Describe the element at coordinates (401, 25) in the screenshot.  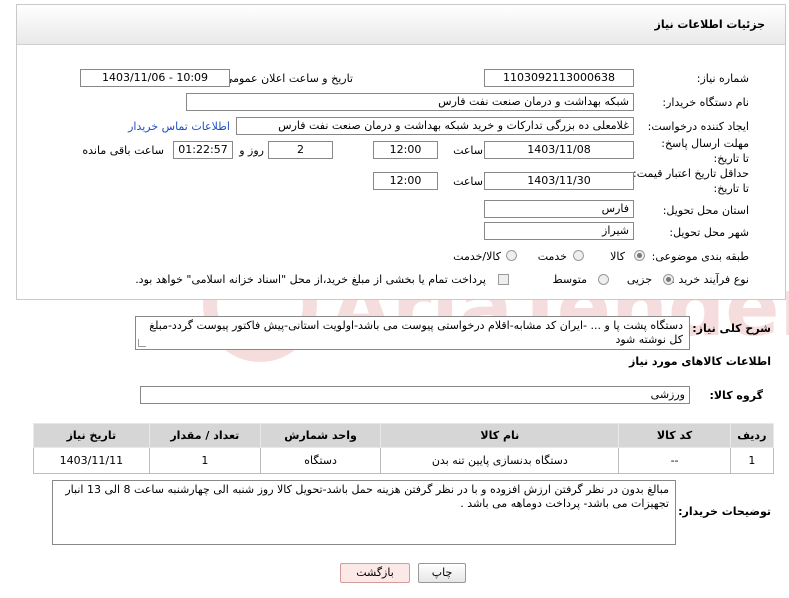
I see `panel-header: جزئیات اطلاعات نیاز` at that location.